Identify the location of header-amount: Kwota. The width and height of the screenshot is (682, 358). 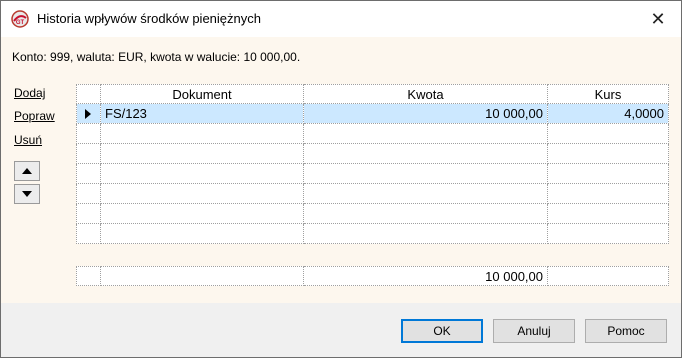
(425, 94).